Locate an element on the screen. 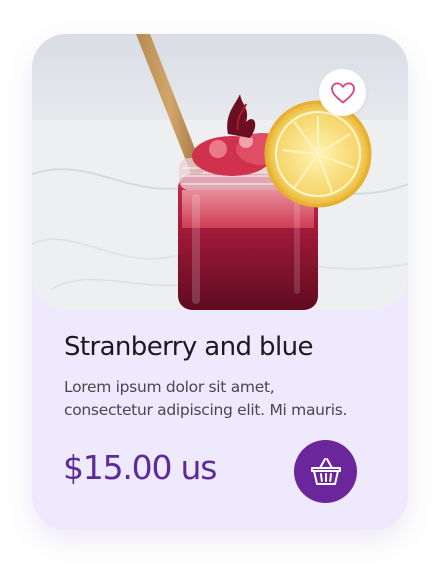 This screenshot has height=576, width=448. add-to-cart-button is located at coordinates (325, 471).